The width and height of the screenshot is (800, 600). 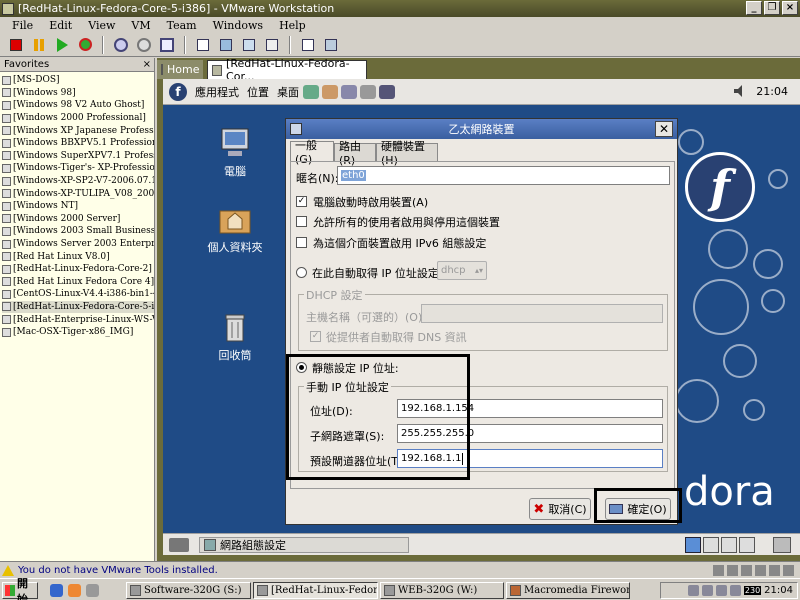 I want to click on snapshot-button, so click(x=121, y=45).